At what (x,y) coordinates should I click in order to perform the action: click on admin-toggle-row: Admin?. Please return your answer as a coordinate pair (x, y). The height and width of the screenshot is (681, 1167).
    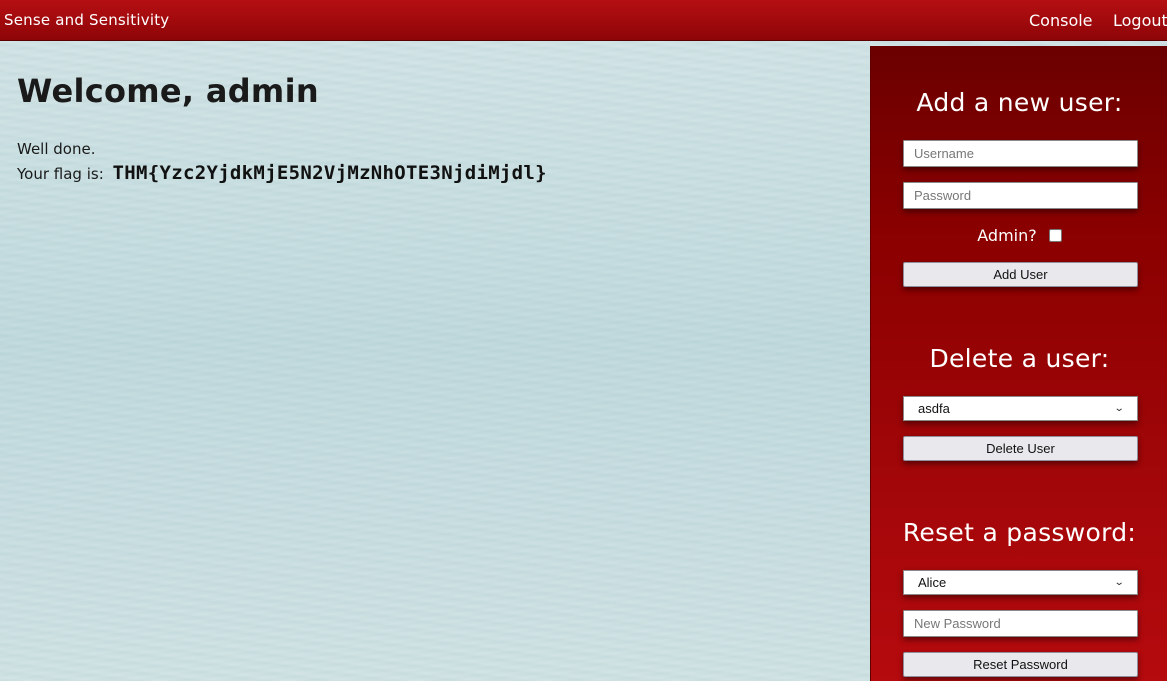
    Looking at the image, I should click on (1019, 235).